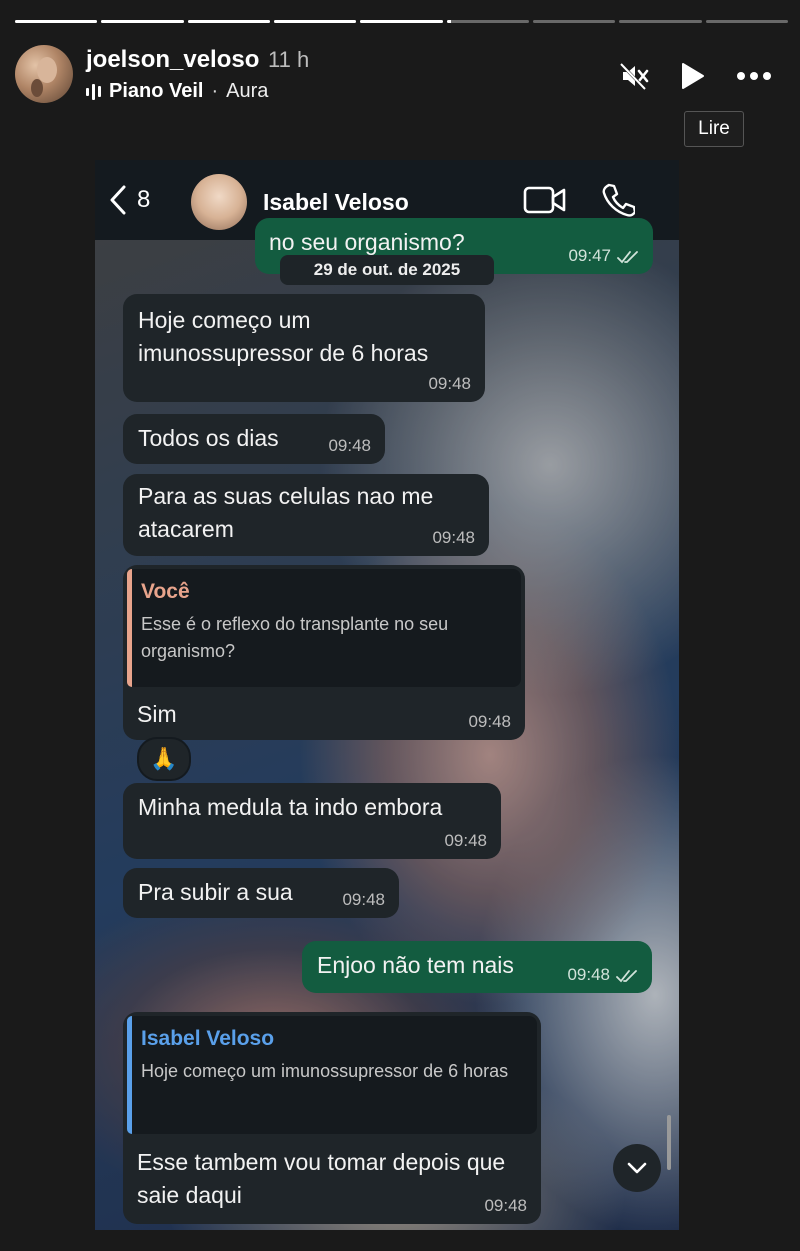 Image resolution: width=800 pixels, height=1251 pixels. Describe the element at coordinates (312, 821) in the screenshot. I see `message-bubble-in: Minha medula ta indo embora 09:48` at that location.